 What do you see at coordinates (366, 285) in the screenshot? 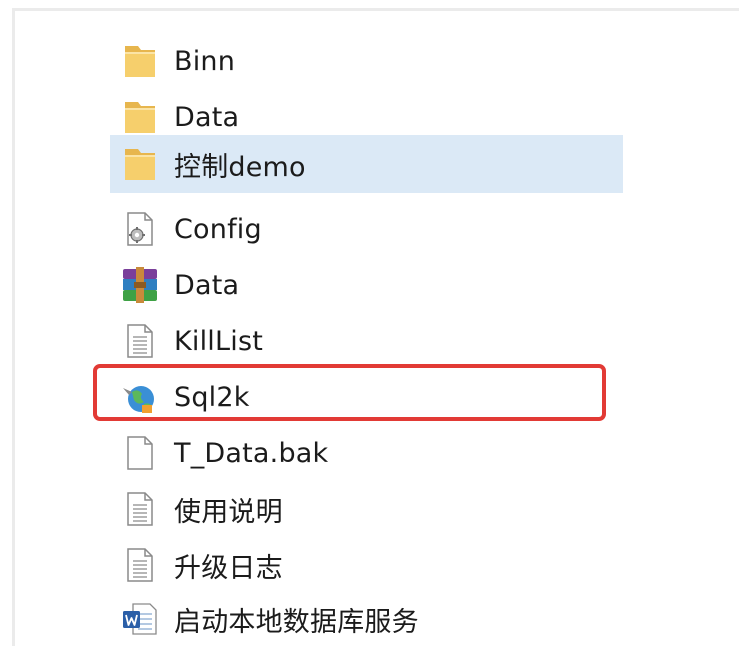
I see `file-item-data-archive: Data` at bounding box center [366, 285].